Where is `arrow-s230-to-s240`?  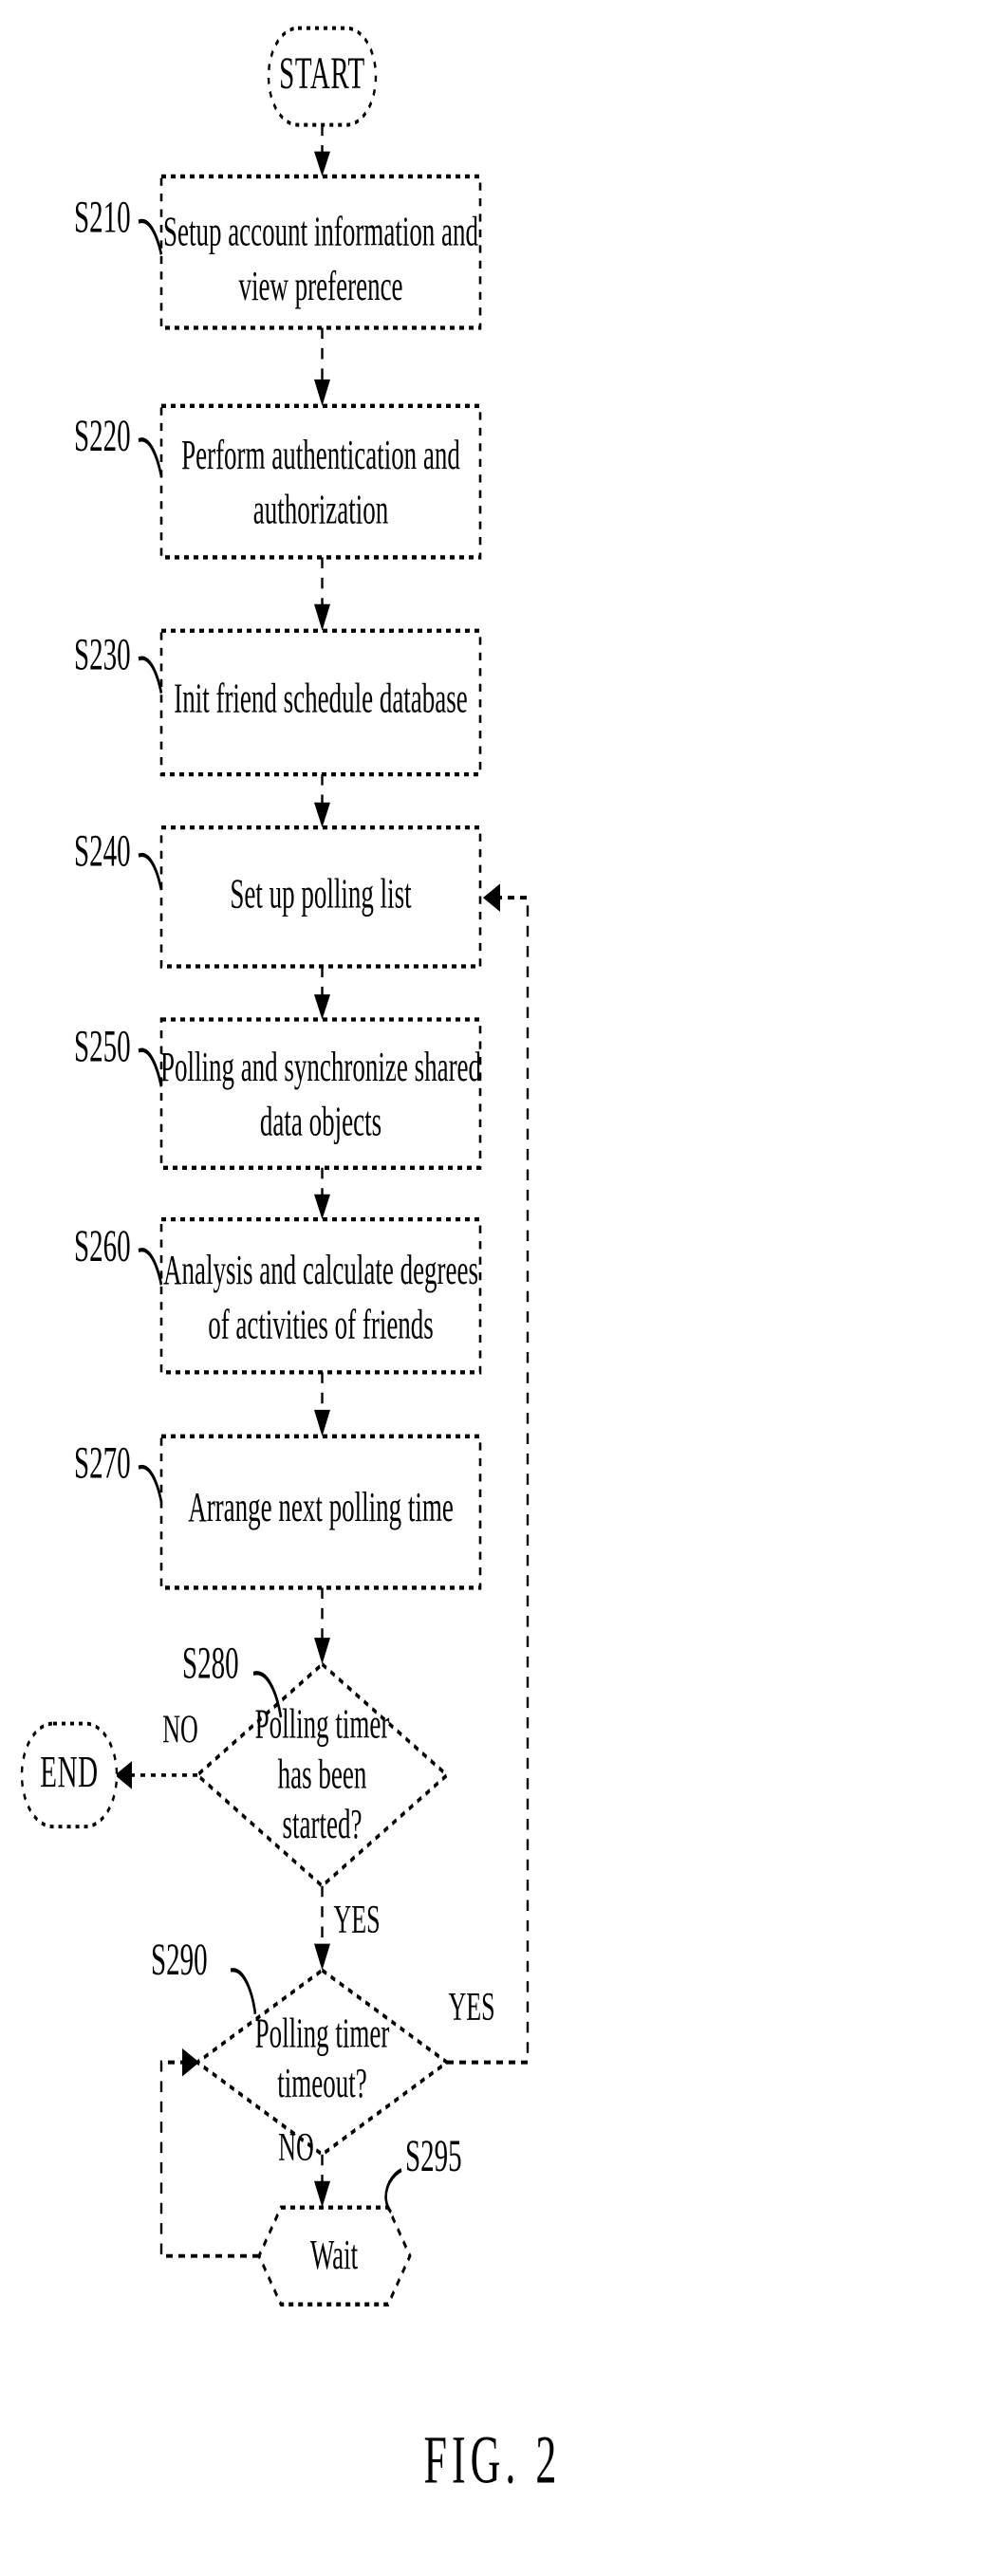
arrow-s230-to-s240 is located at coordinates (322, 801).